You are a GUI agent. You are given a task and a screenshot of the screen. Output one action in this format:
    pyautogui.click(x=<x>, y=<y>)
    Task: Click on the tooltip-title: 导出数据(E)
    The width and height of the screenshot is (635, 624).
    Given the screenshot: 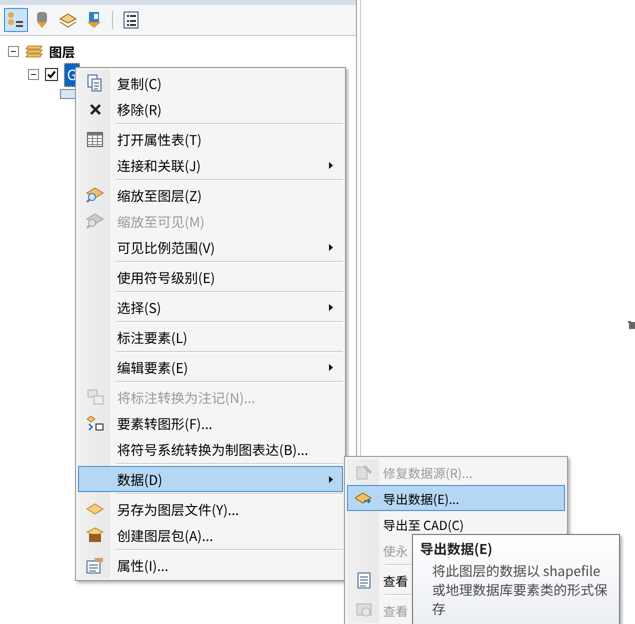 What is the action you would take?
    pyautogui.click(x=457, y=548)
    